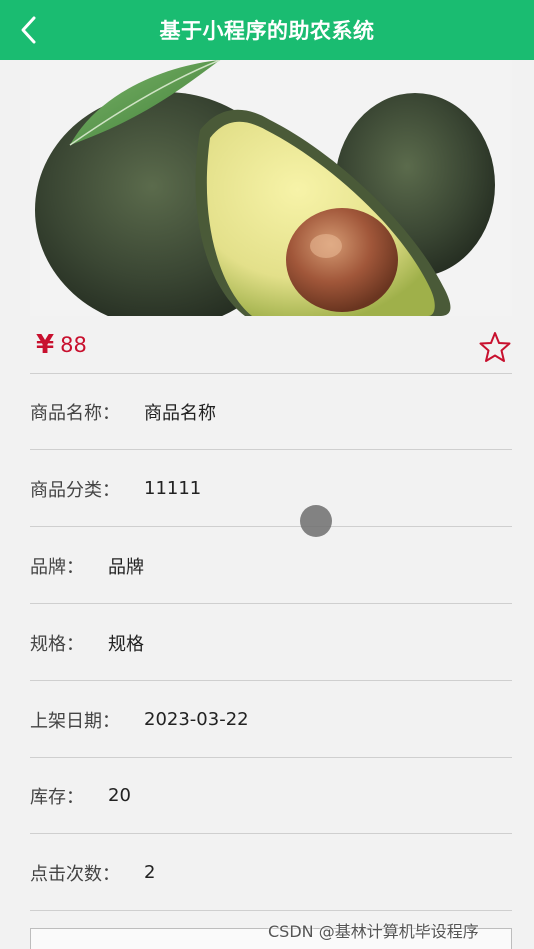 The height and width of the screenshot is (949, 534). I want to click on back-button, so click(29, 30).